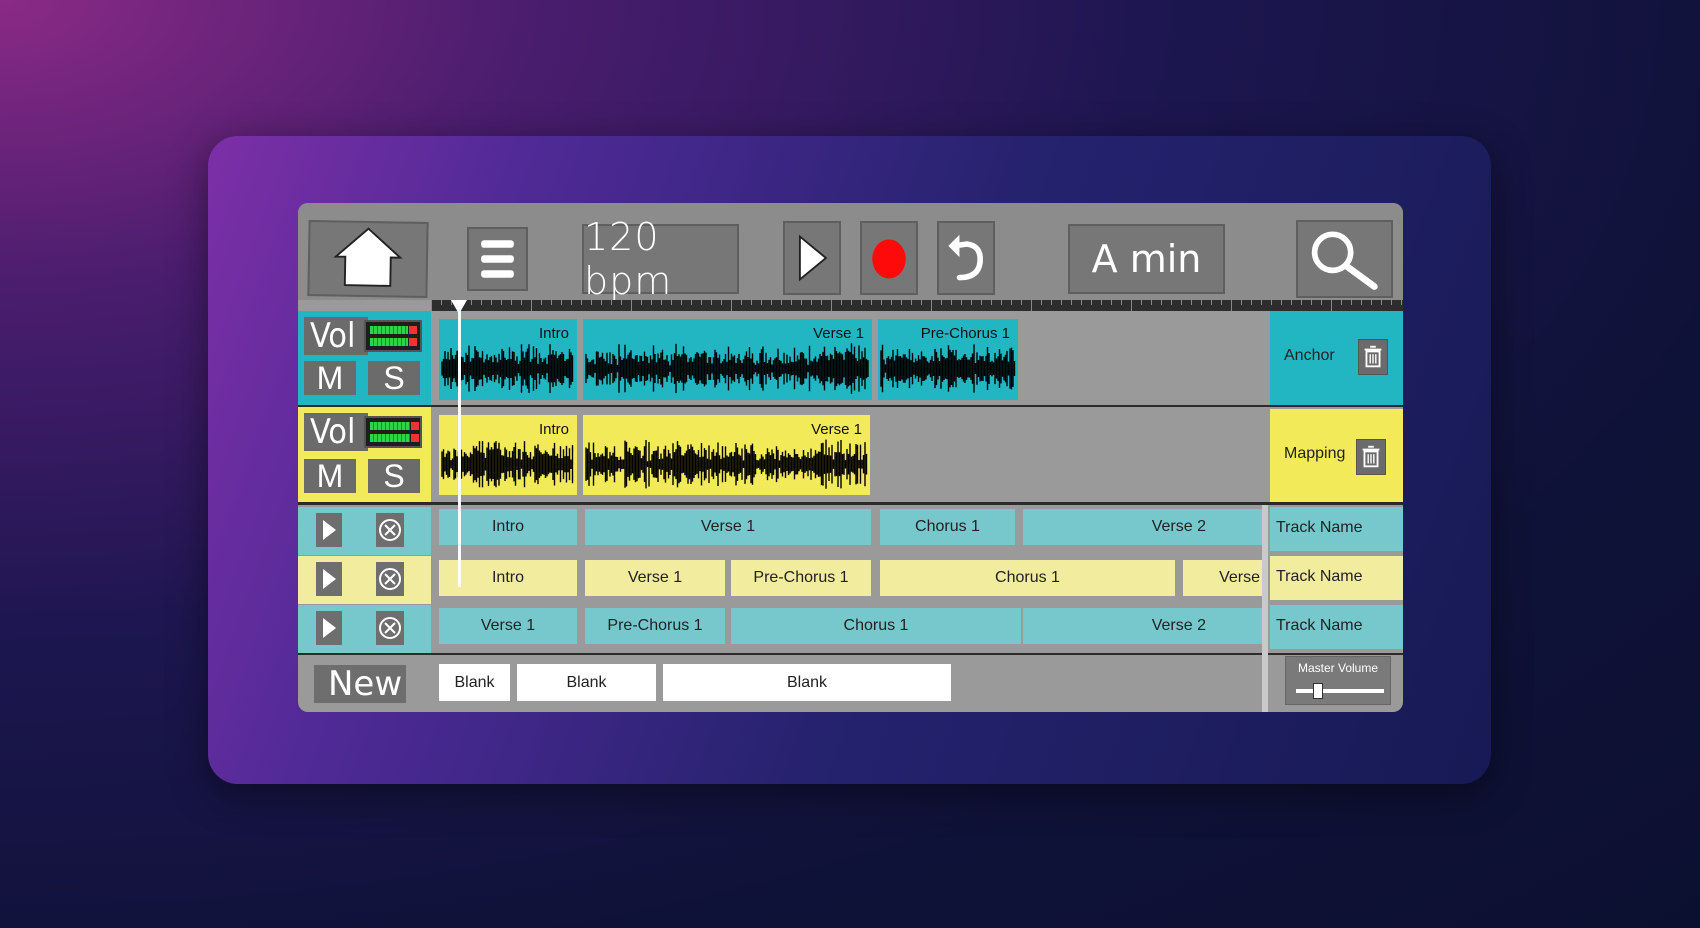 This screenshot has height=928, width=1700. I want to click on vertical-scrollbar, so click(1265, 608).